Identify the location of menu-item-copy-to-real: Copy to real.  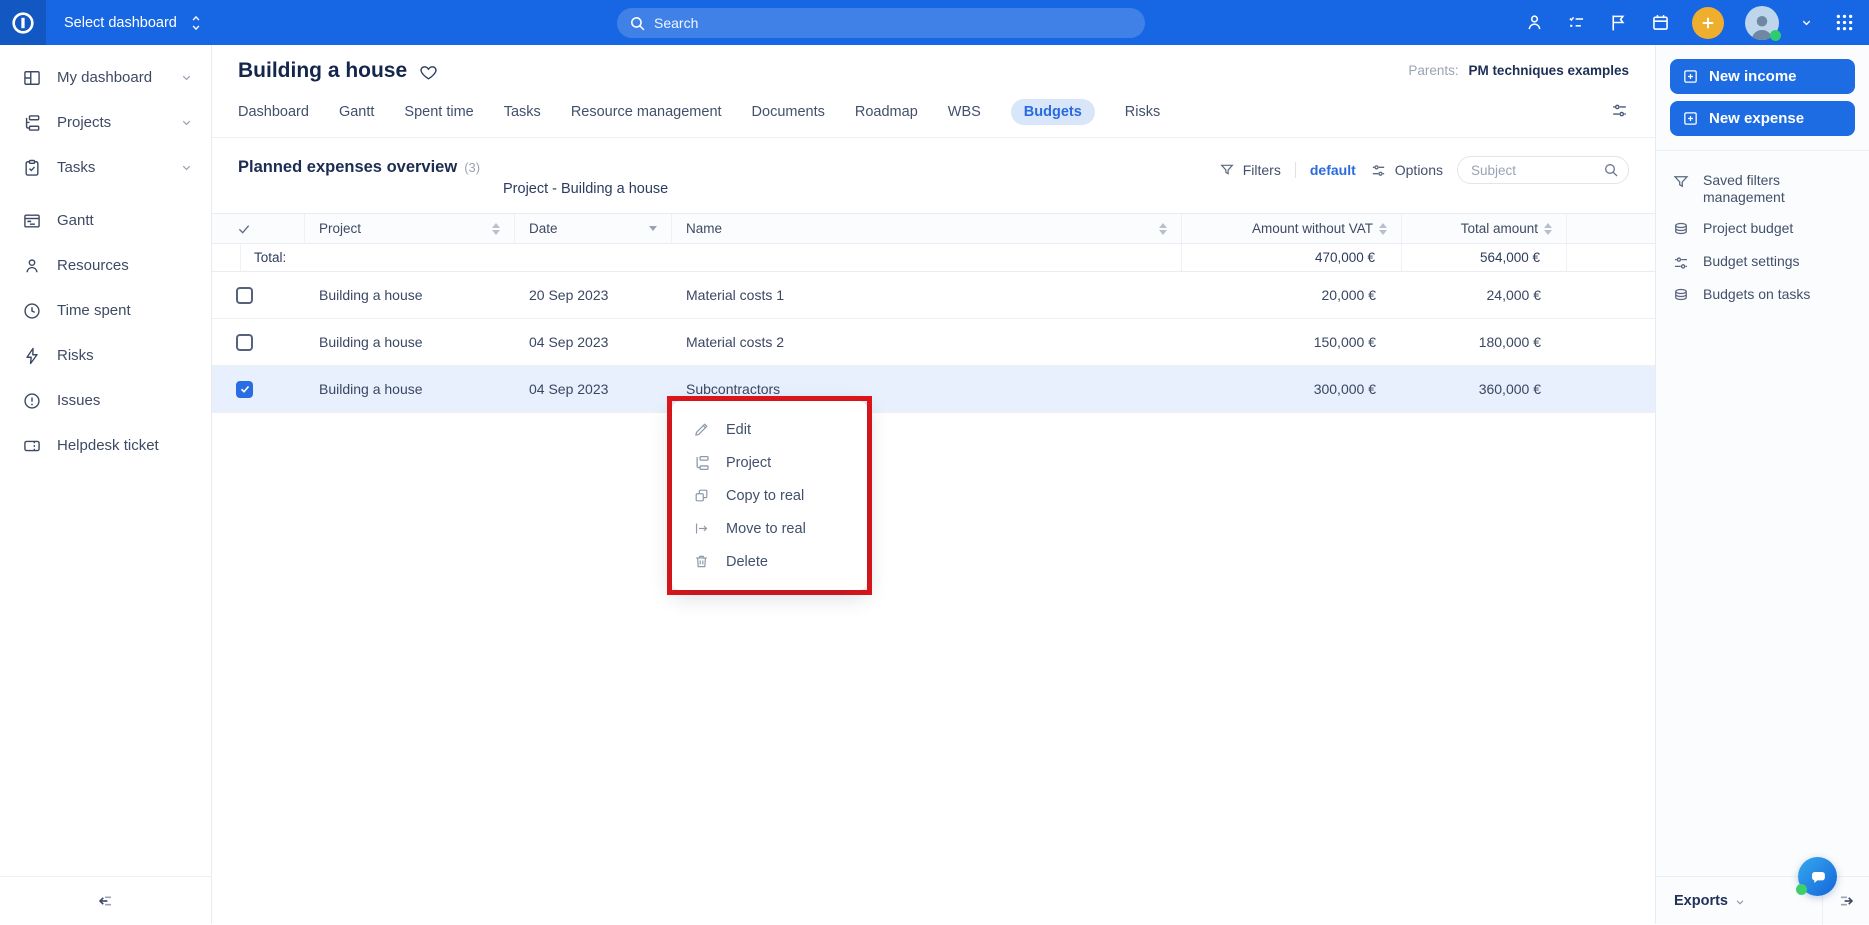
(769, 495).